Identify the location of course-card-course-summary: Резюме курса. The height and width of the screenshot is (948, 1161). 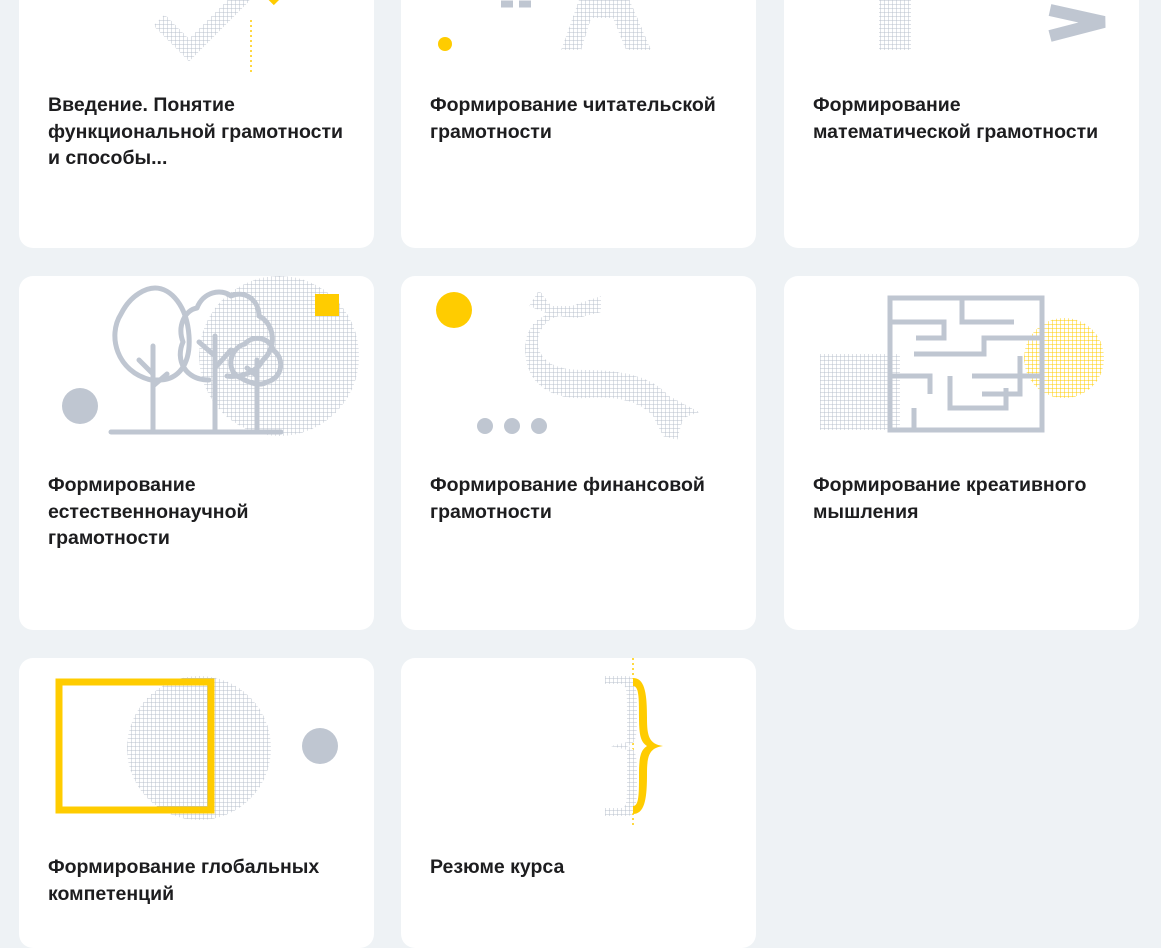
(578, 803).